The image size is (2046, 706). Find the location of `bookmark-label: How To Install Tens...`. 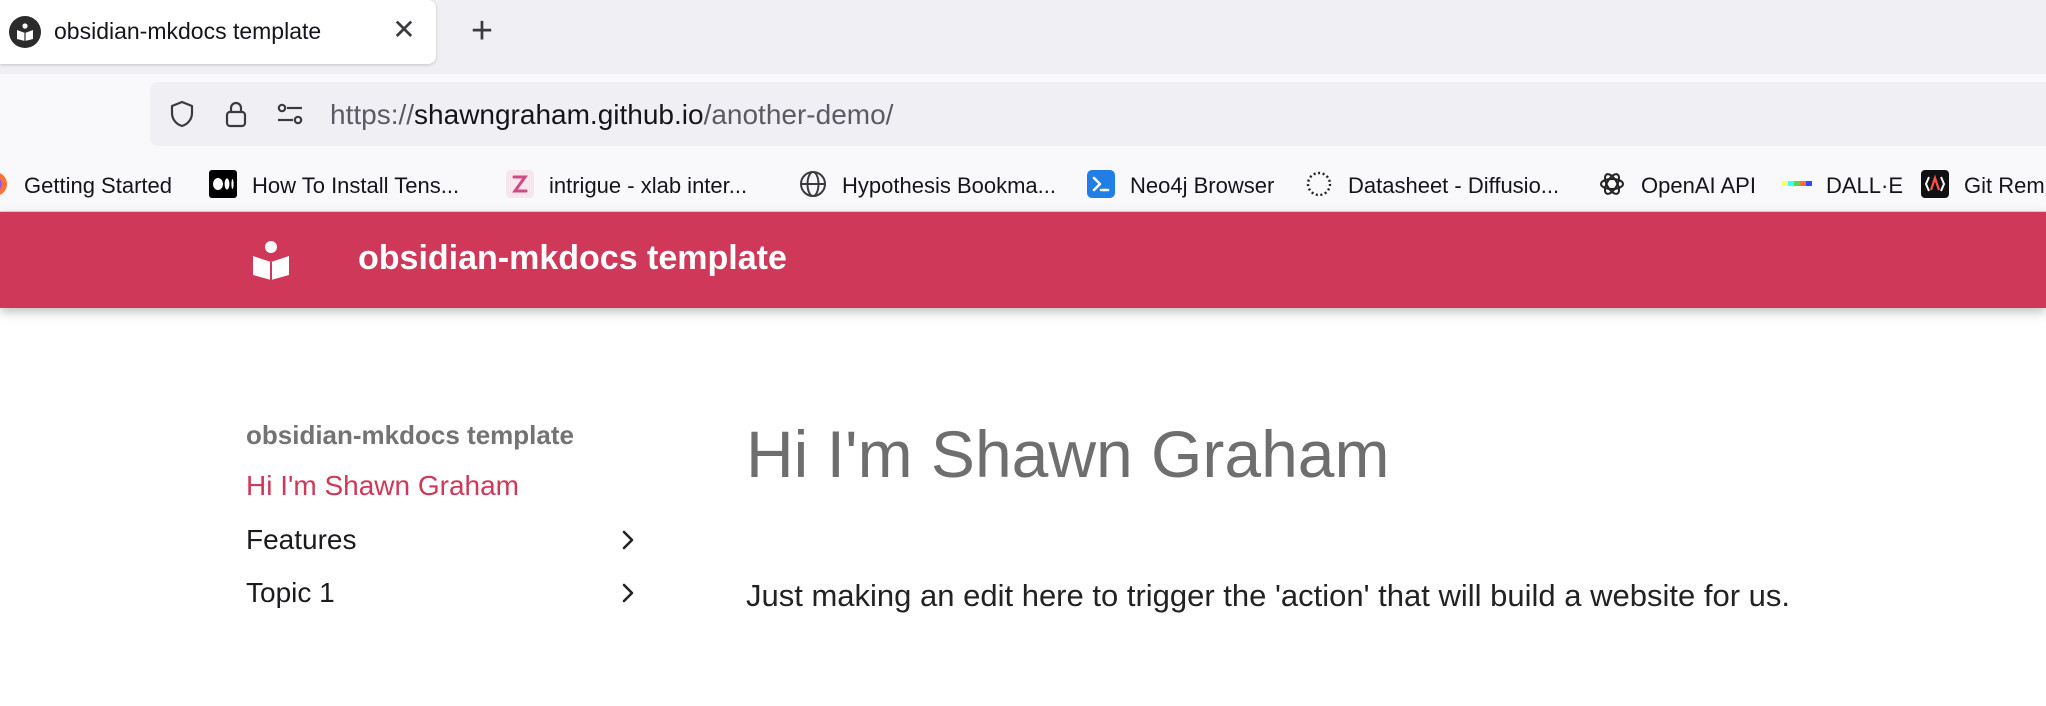

bookmark-label: How To Install Tens... is located at coordinates (356, 185).